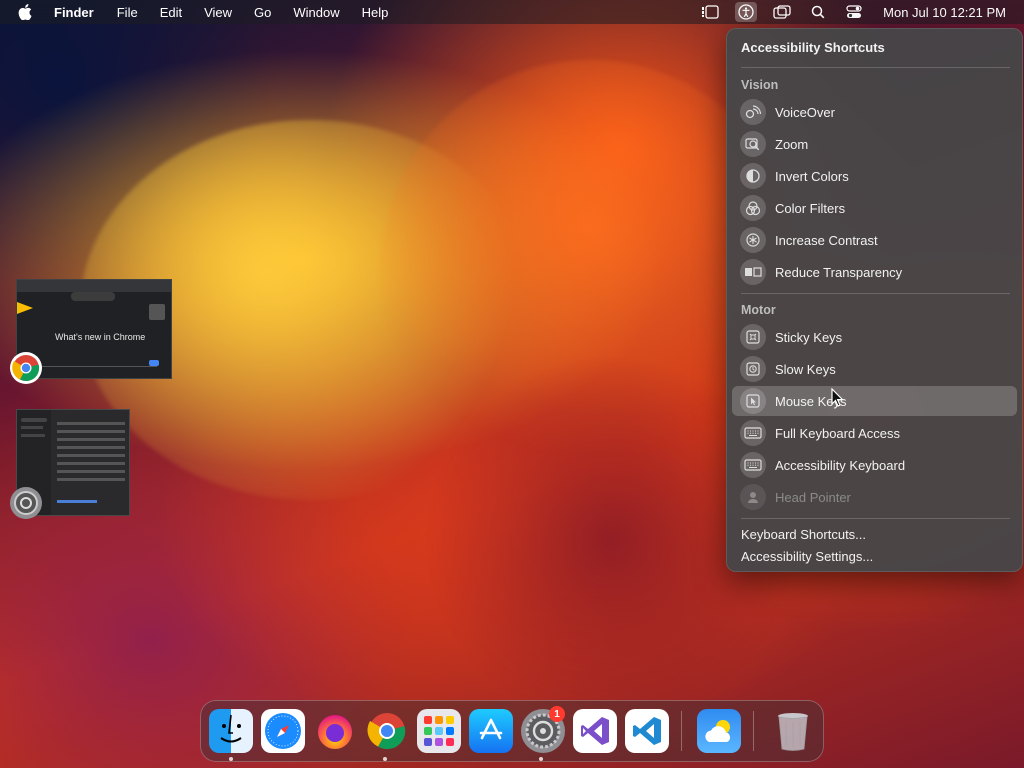  I want to click on section-motor-label: Motor, so click(758, 310).